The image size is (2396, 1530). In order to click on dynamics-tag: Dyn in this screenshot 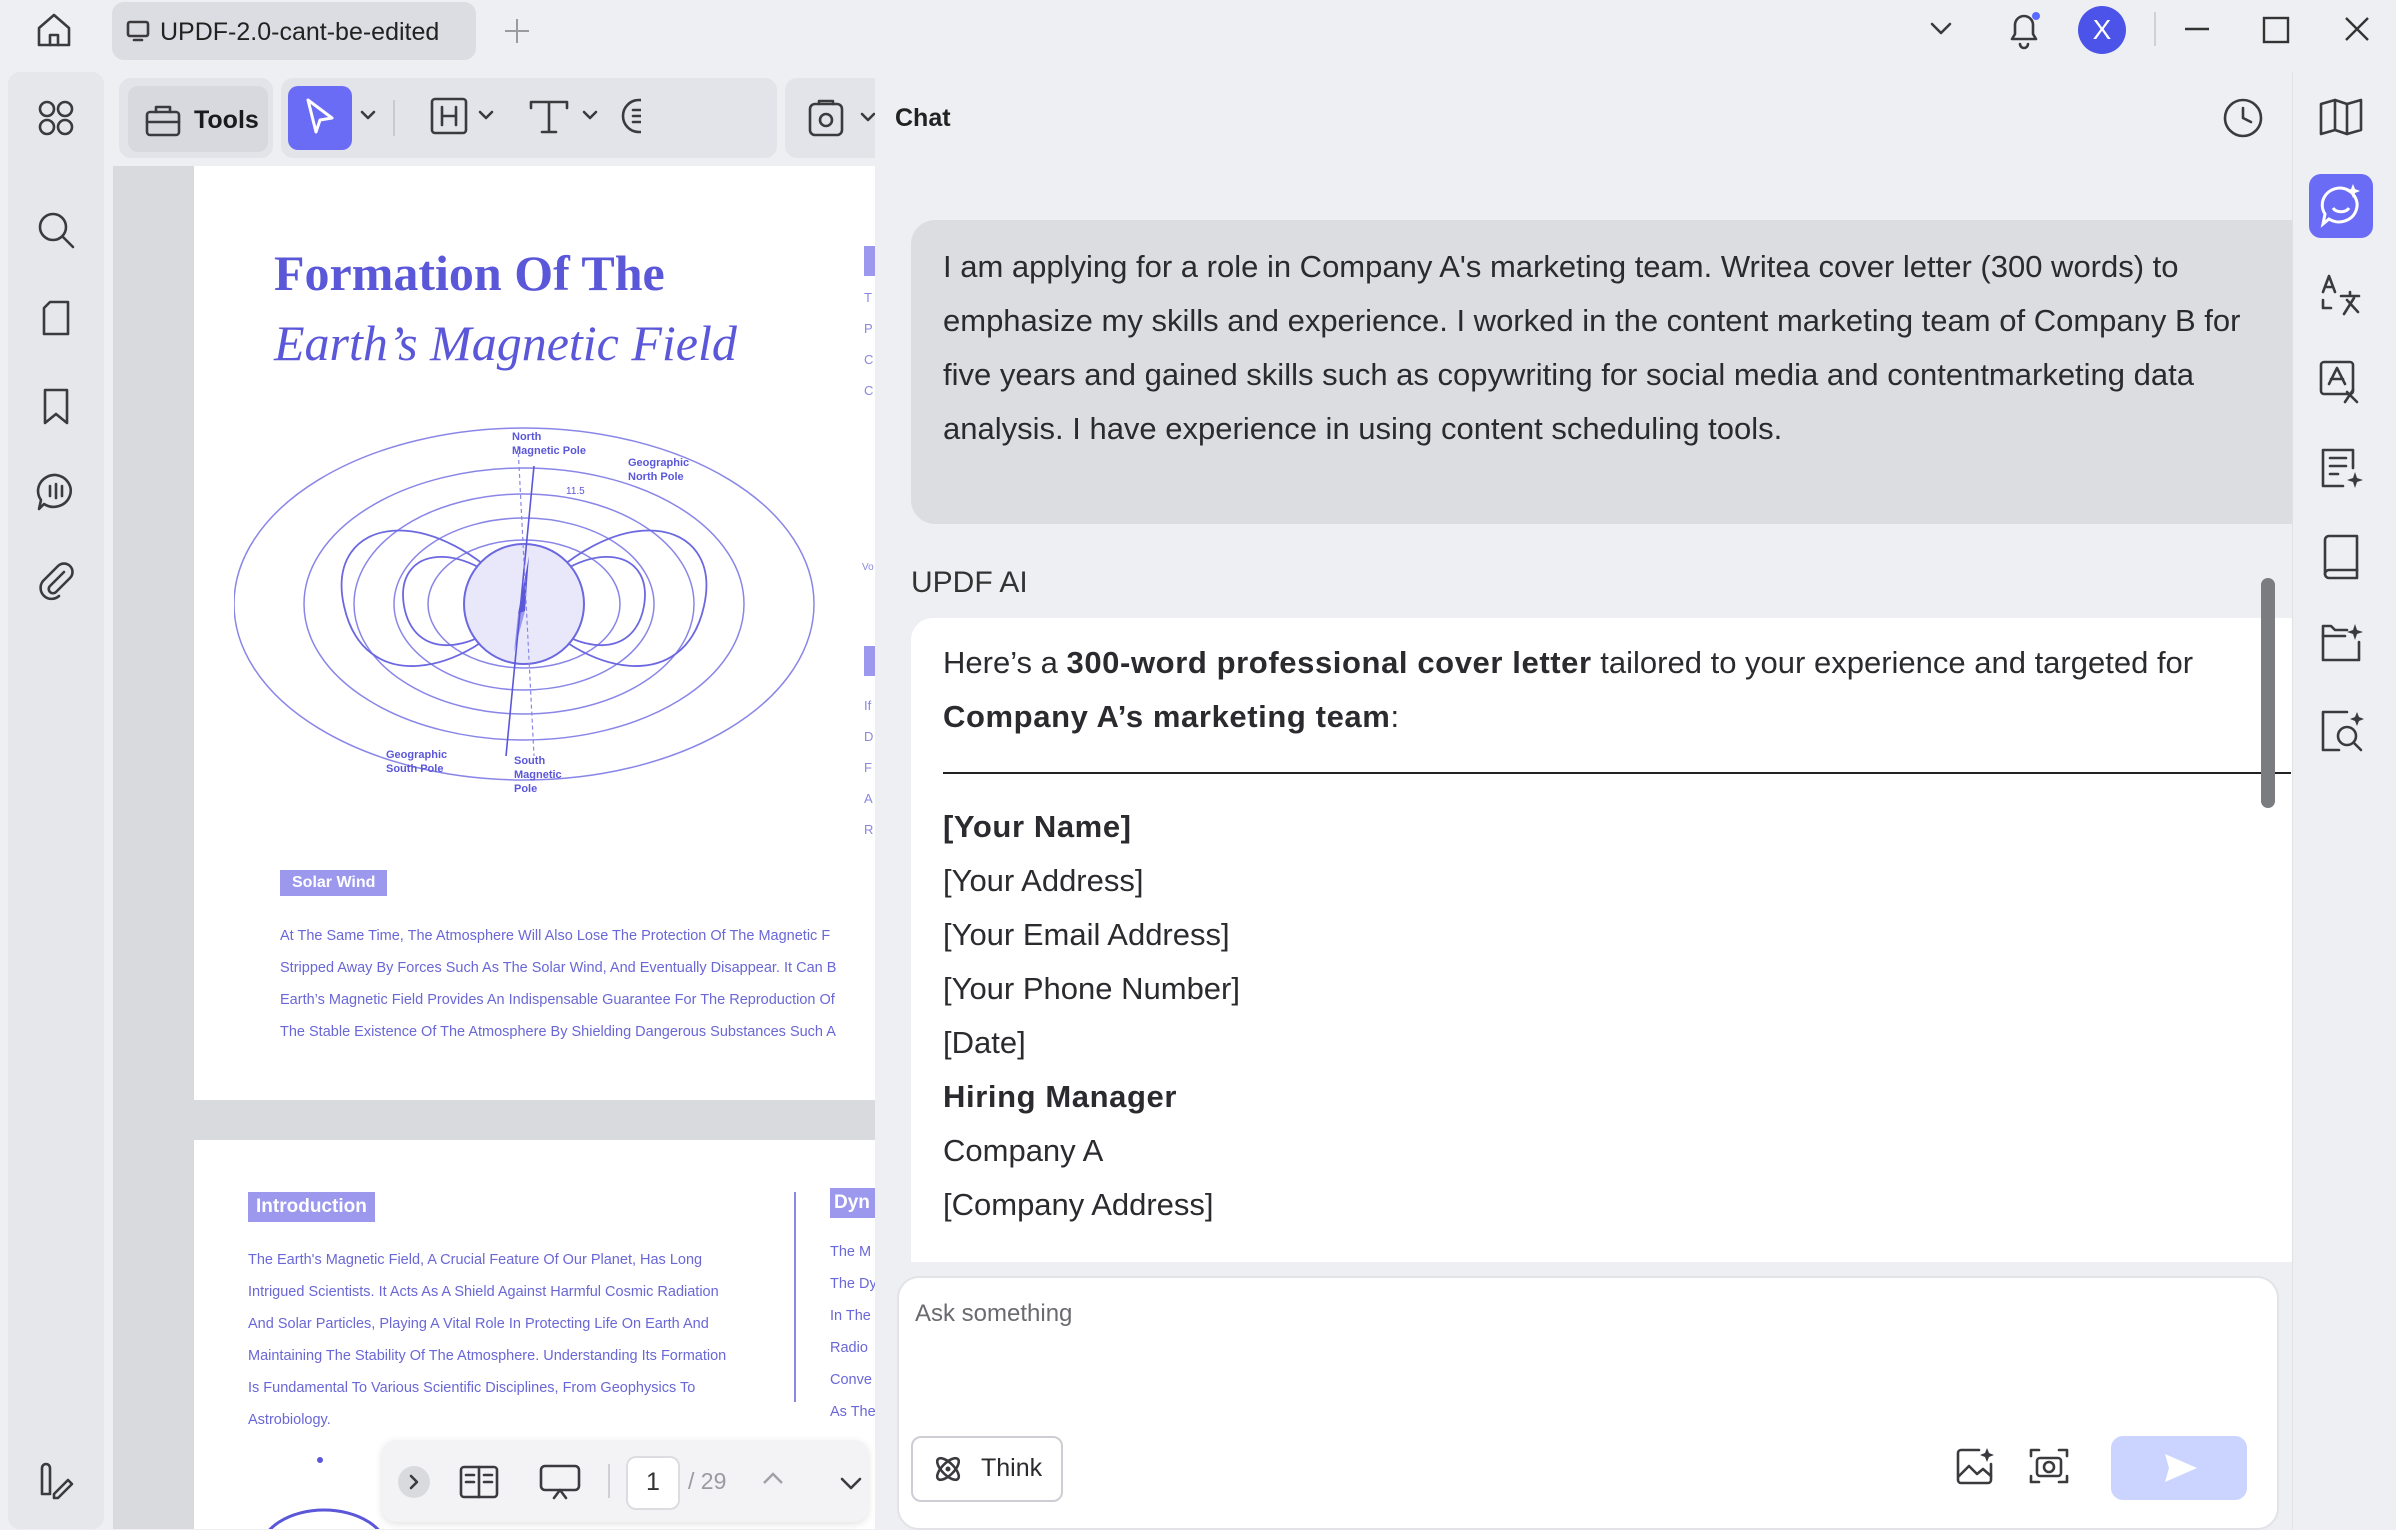, I will do `click(852, 1203)`.